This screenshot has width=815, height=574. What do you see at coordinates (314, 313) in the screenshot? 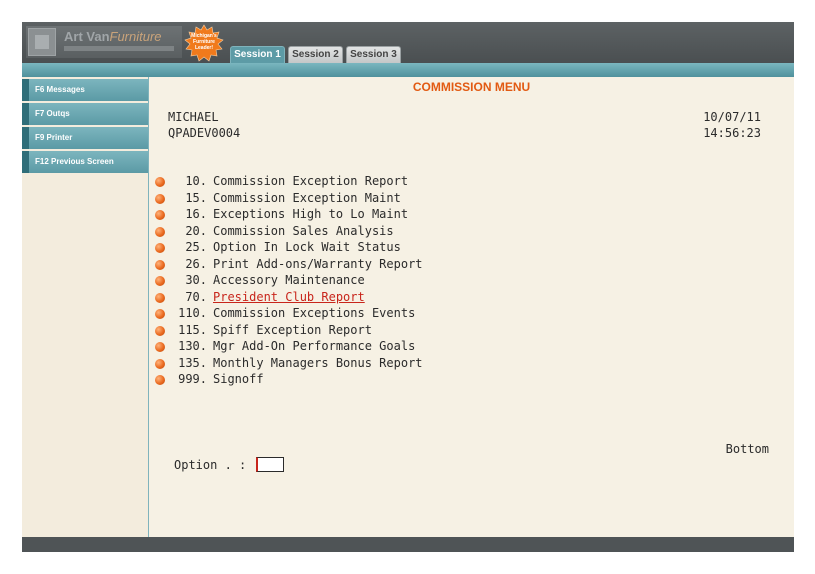
I see `menu-item-label: Commission Exceptions Events` at bounding box center [314, 313].